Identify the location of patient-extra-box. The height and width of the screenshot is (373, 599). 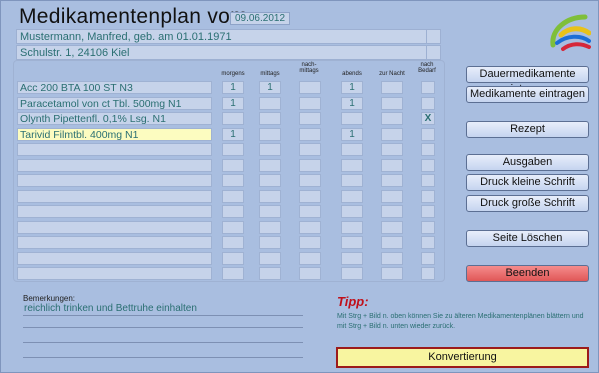
(433, 36).